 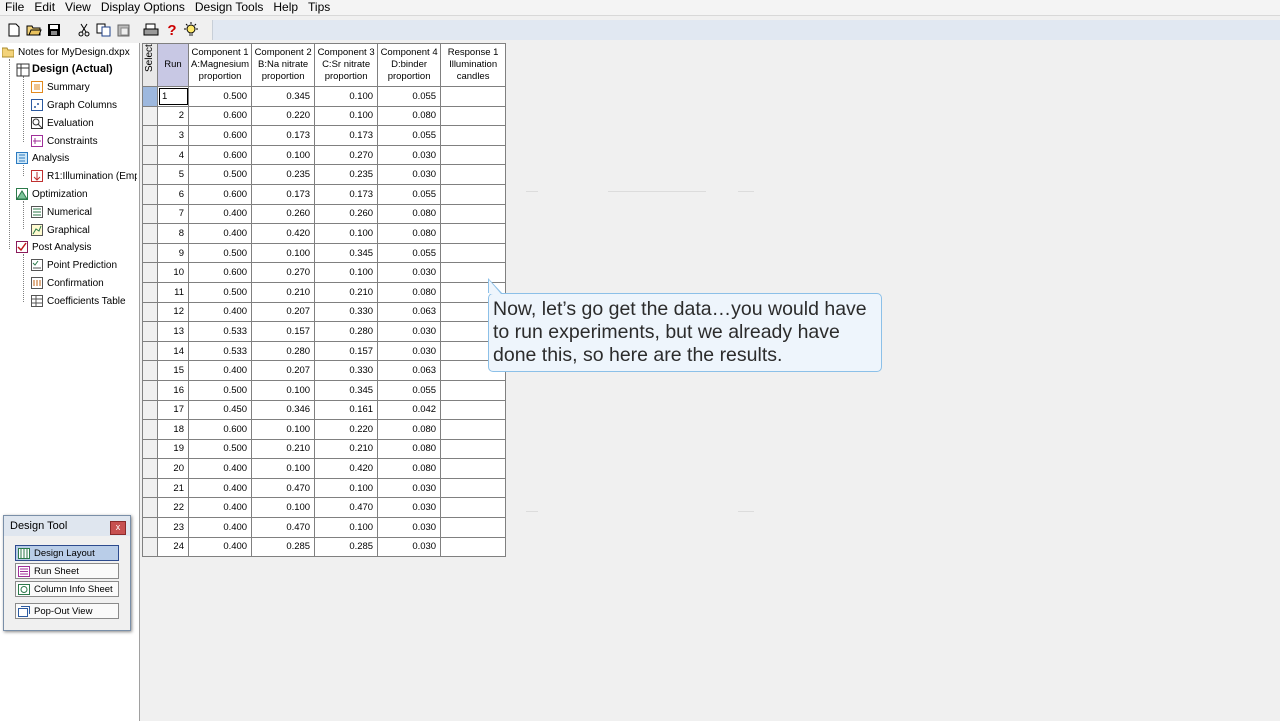 What do you see at coordinates (346, 410) in the screenshot?
I see `component-cell: 0.161` at bounding box center [346, 410].